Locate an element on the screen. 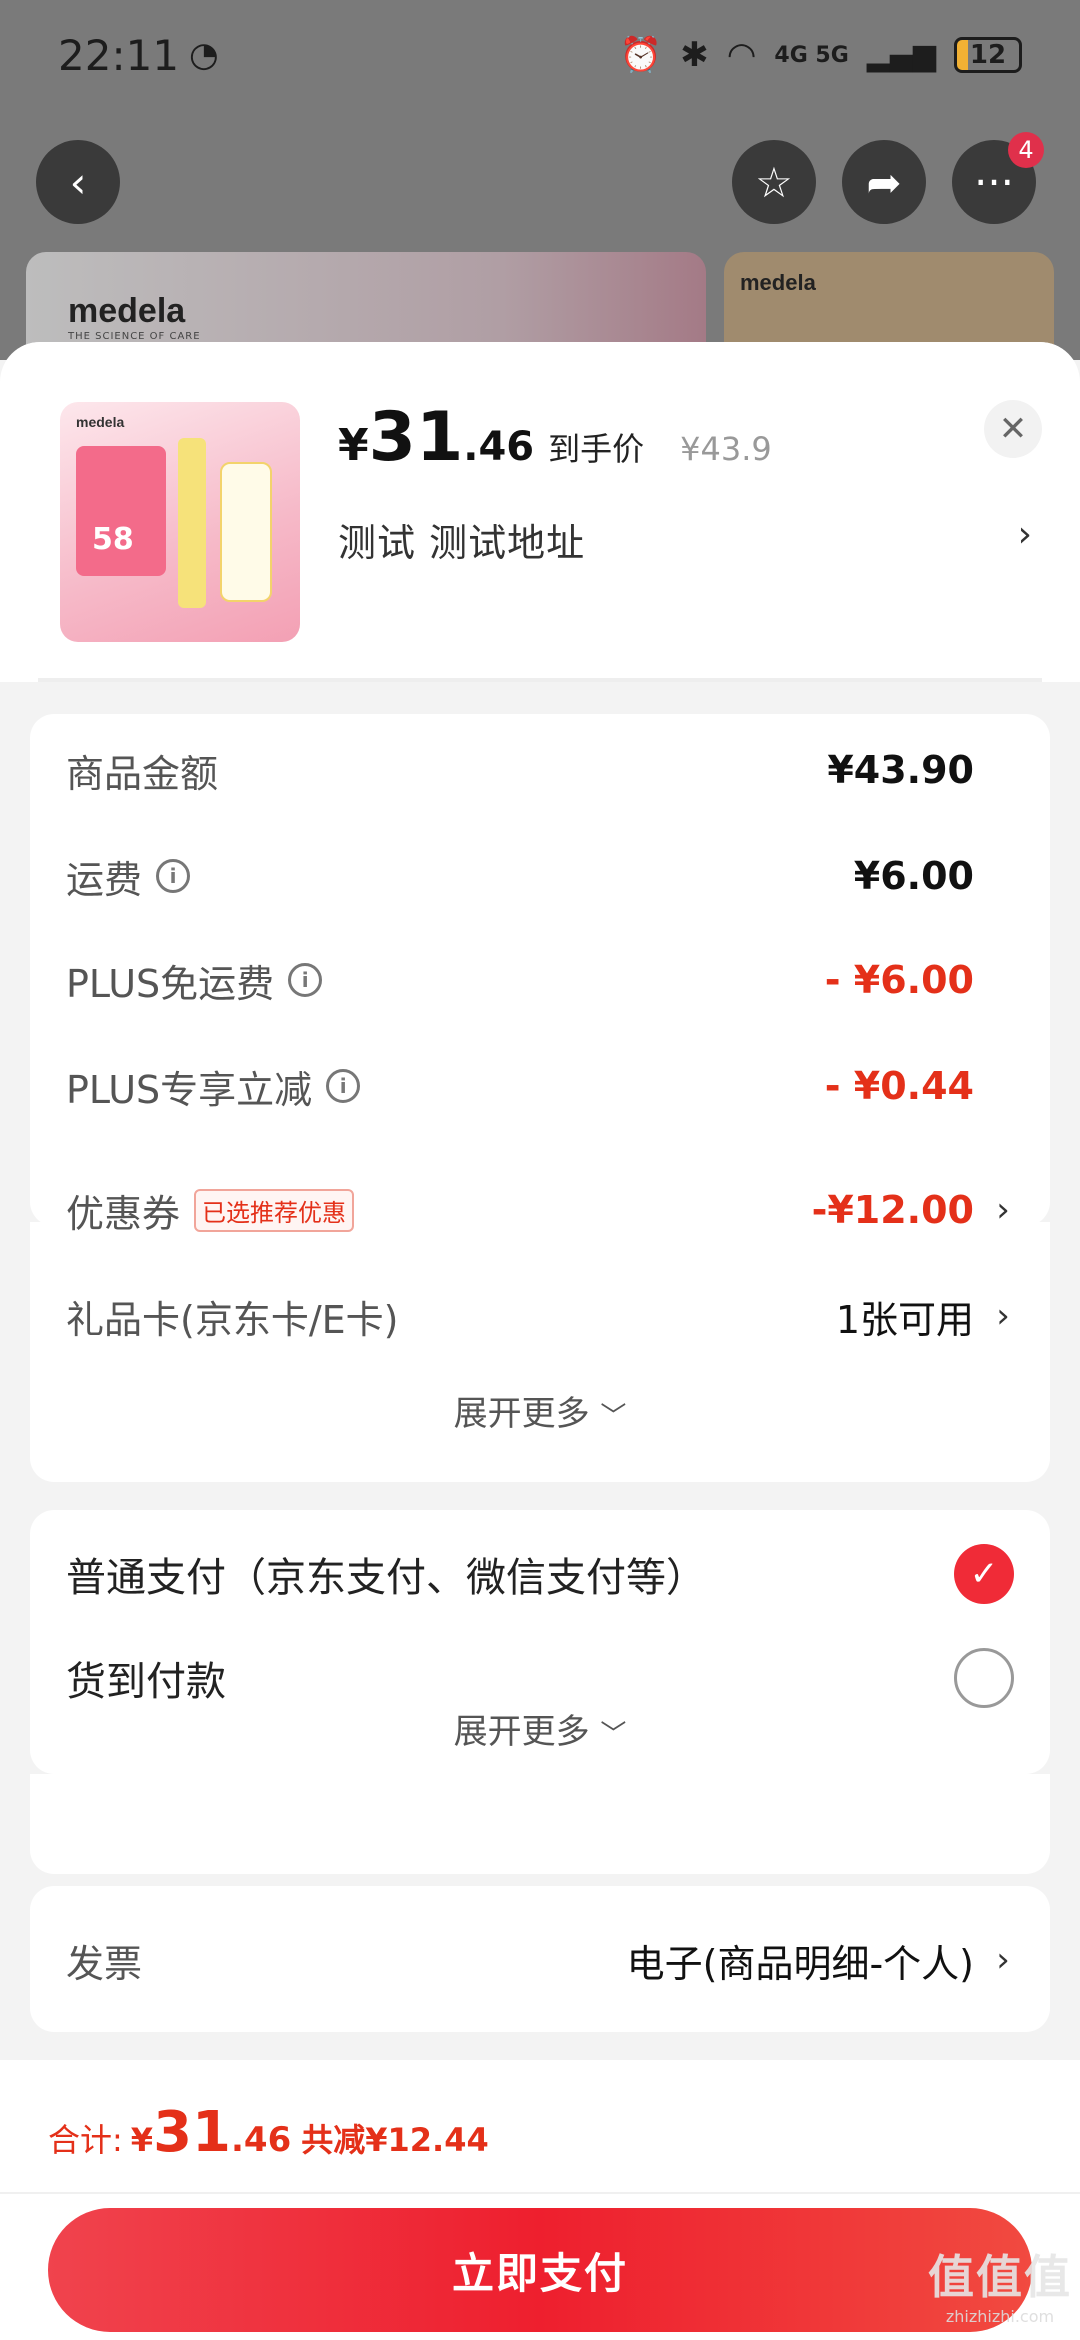 The width and height of the screenshot is (1080, 2340). price-integer: 31 is located at coordinates (416, 437).